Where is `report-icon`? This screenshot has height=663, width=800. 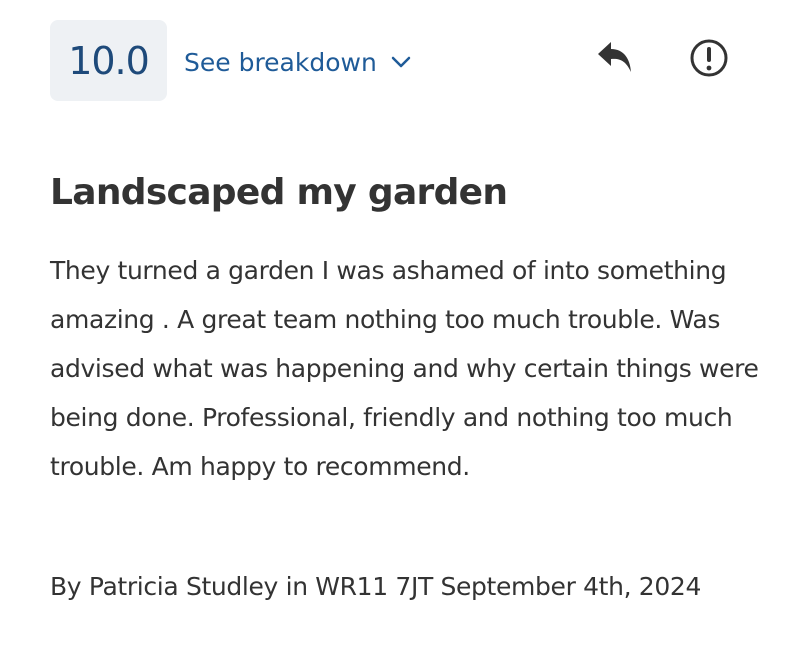
report-icon is located at coordinates (709, 60).